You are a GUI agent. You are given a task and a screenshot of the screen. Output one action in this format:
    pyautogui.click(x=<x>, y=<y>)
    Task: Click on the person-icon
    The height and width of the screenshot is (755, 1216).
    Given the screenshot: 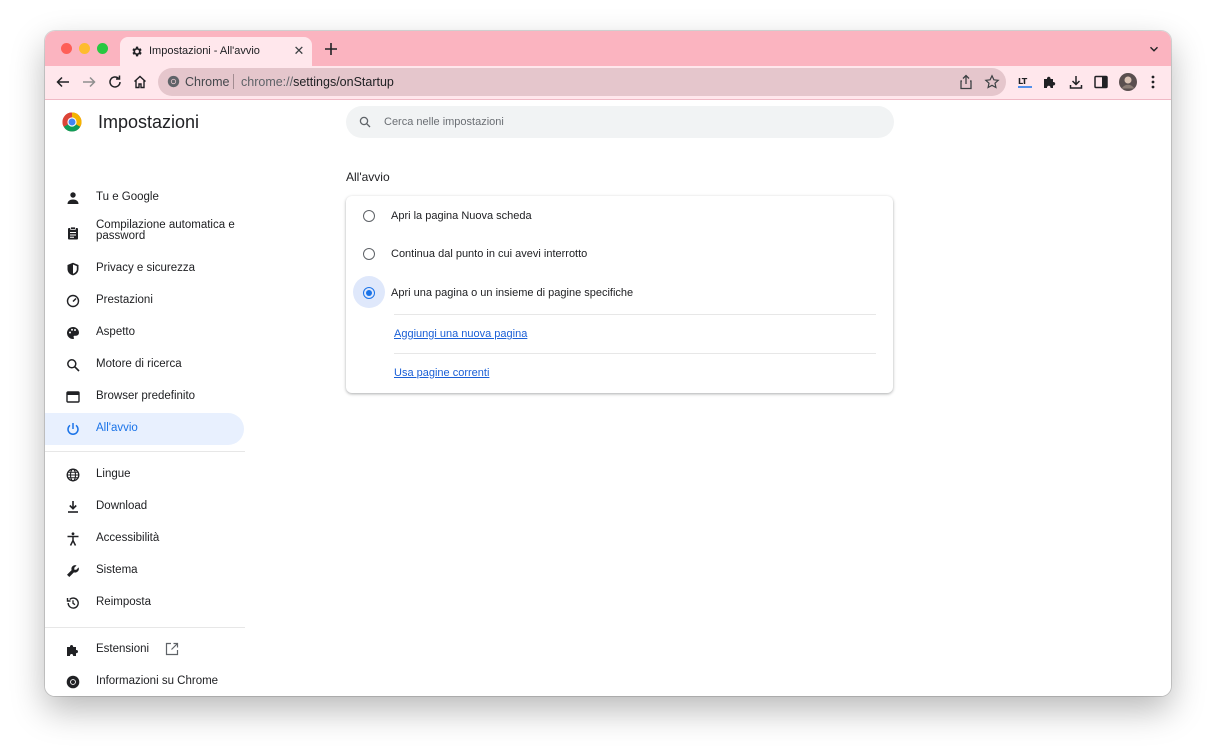 What is the action you would take?
    pyautogui.click(x=73, y=198)
    